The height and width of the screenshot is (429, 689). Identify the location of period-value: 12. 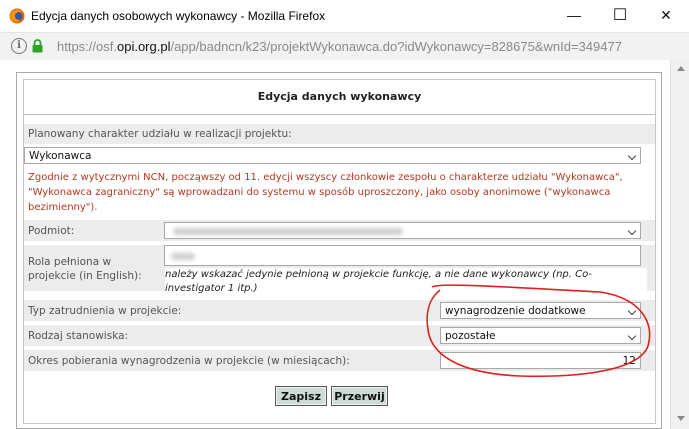
(629, 361).